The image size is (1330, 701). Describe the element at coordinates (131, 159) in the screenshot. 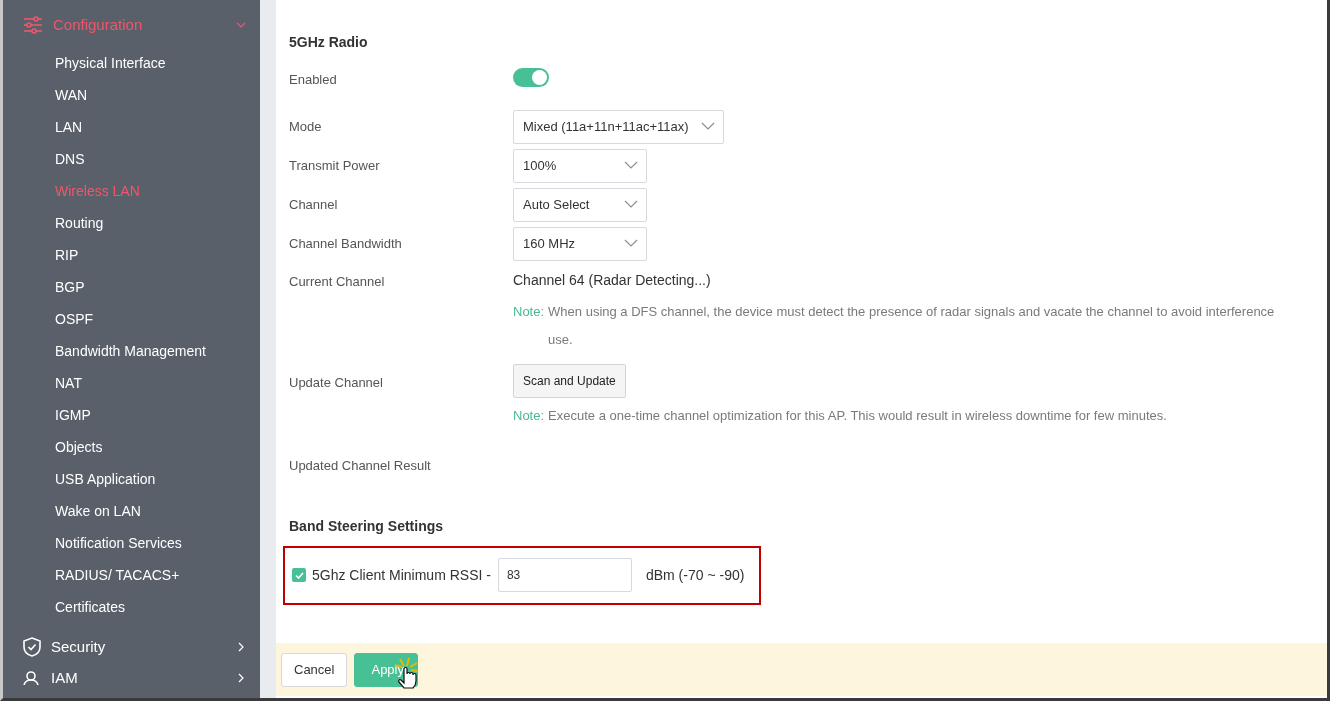

I see `sidebar-item: DNS` at that location.